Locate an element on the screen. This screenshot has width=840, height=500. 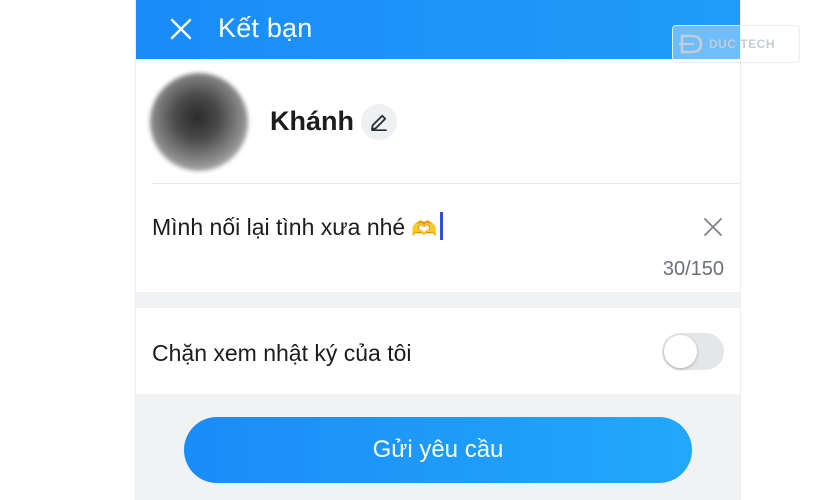
page-title: Kết bạn is located at coordinates (265, 28).